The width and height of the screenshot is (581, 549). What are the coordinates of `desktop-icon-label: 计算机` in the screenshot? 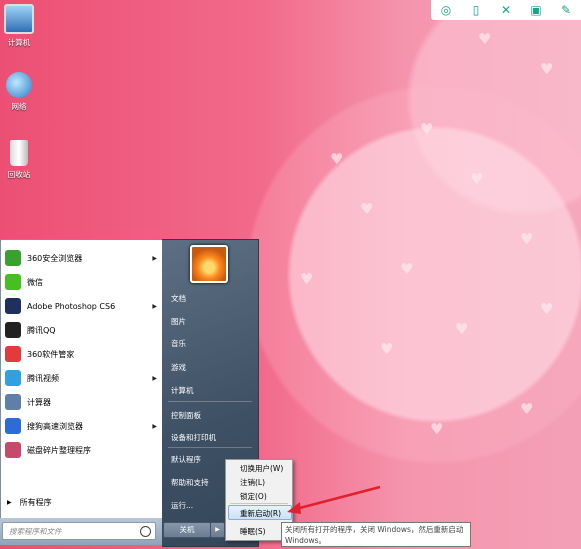 It's located at (19, 42).